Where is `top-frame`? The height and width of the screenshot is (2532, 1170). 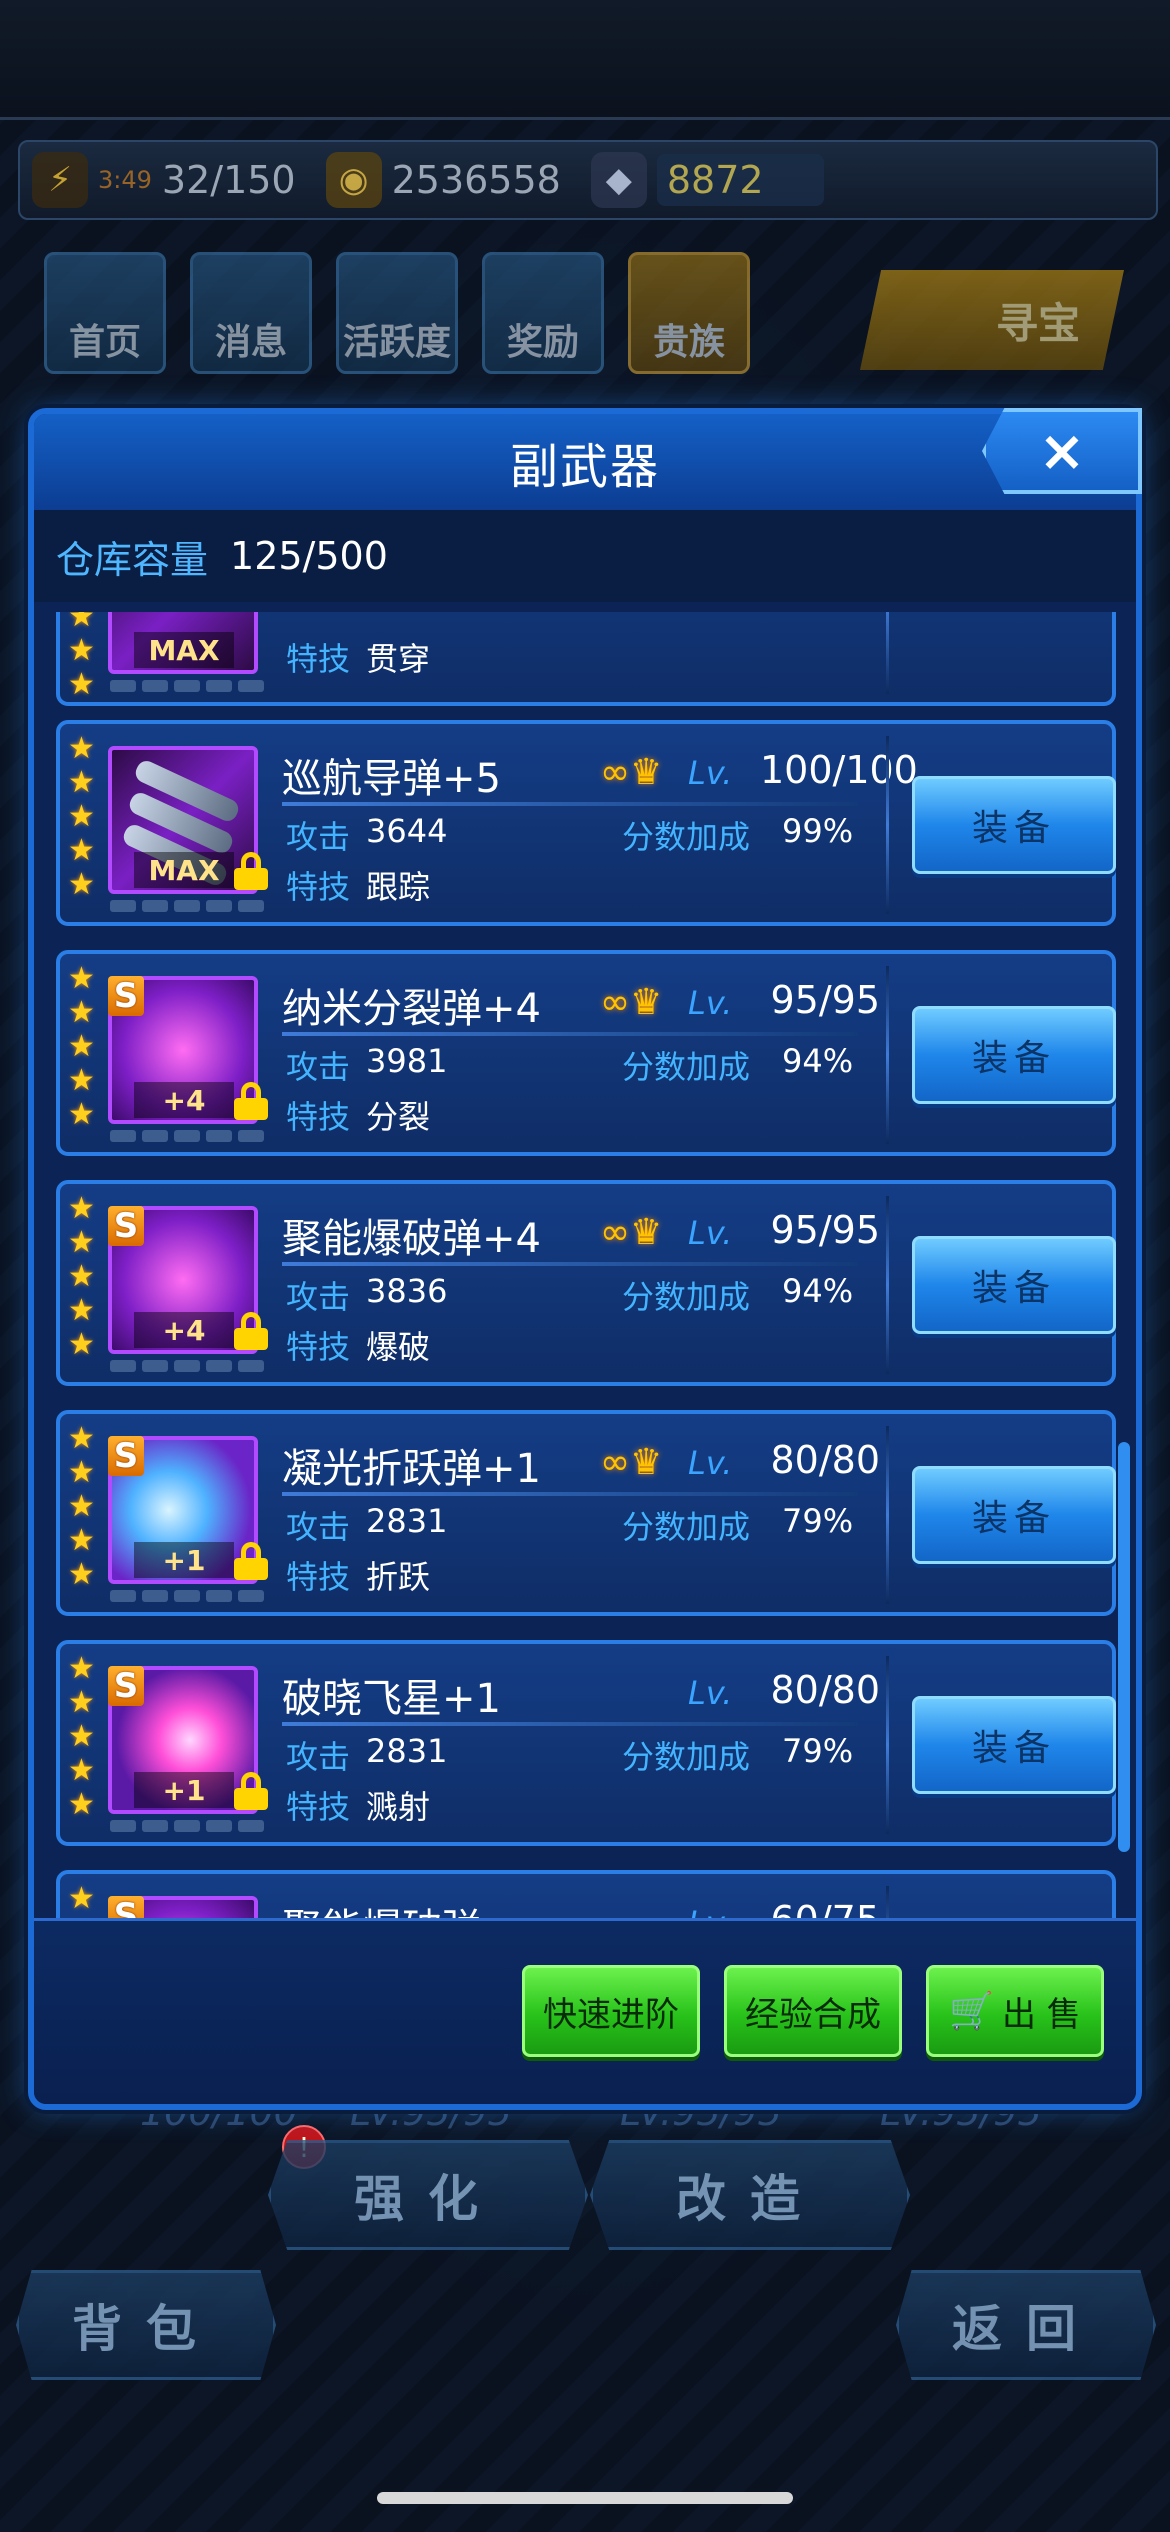 top-frame is located at coordinates (585, 60).